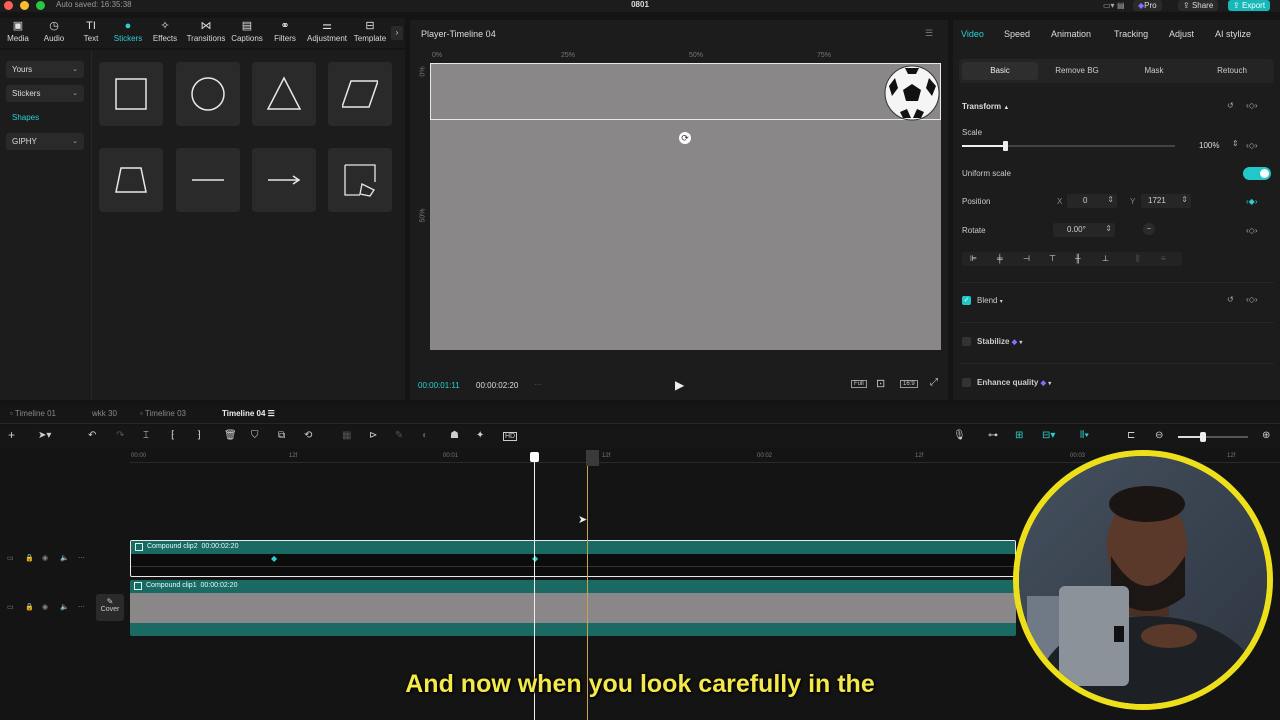  What do you see at coordinates (966, 300) in the screenshot?
I see `blend-checkbox: ✓` at bounding box center [966, 300].